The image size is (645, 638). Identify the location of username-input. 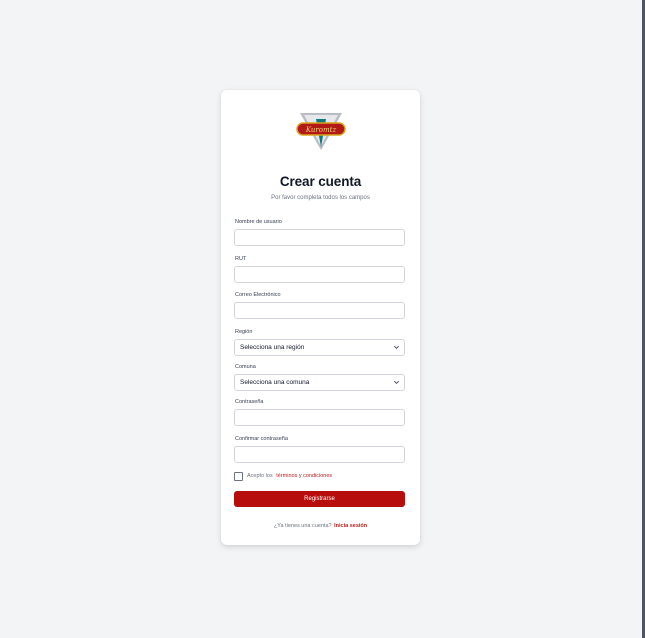
(319, 237).